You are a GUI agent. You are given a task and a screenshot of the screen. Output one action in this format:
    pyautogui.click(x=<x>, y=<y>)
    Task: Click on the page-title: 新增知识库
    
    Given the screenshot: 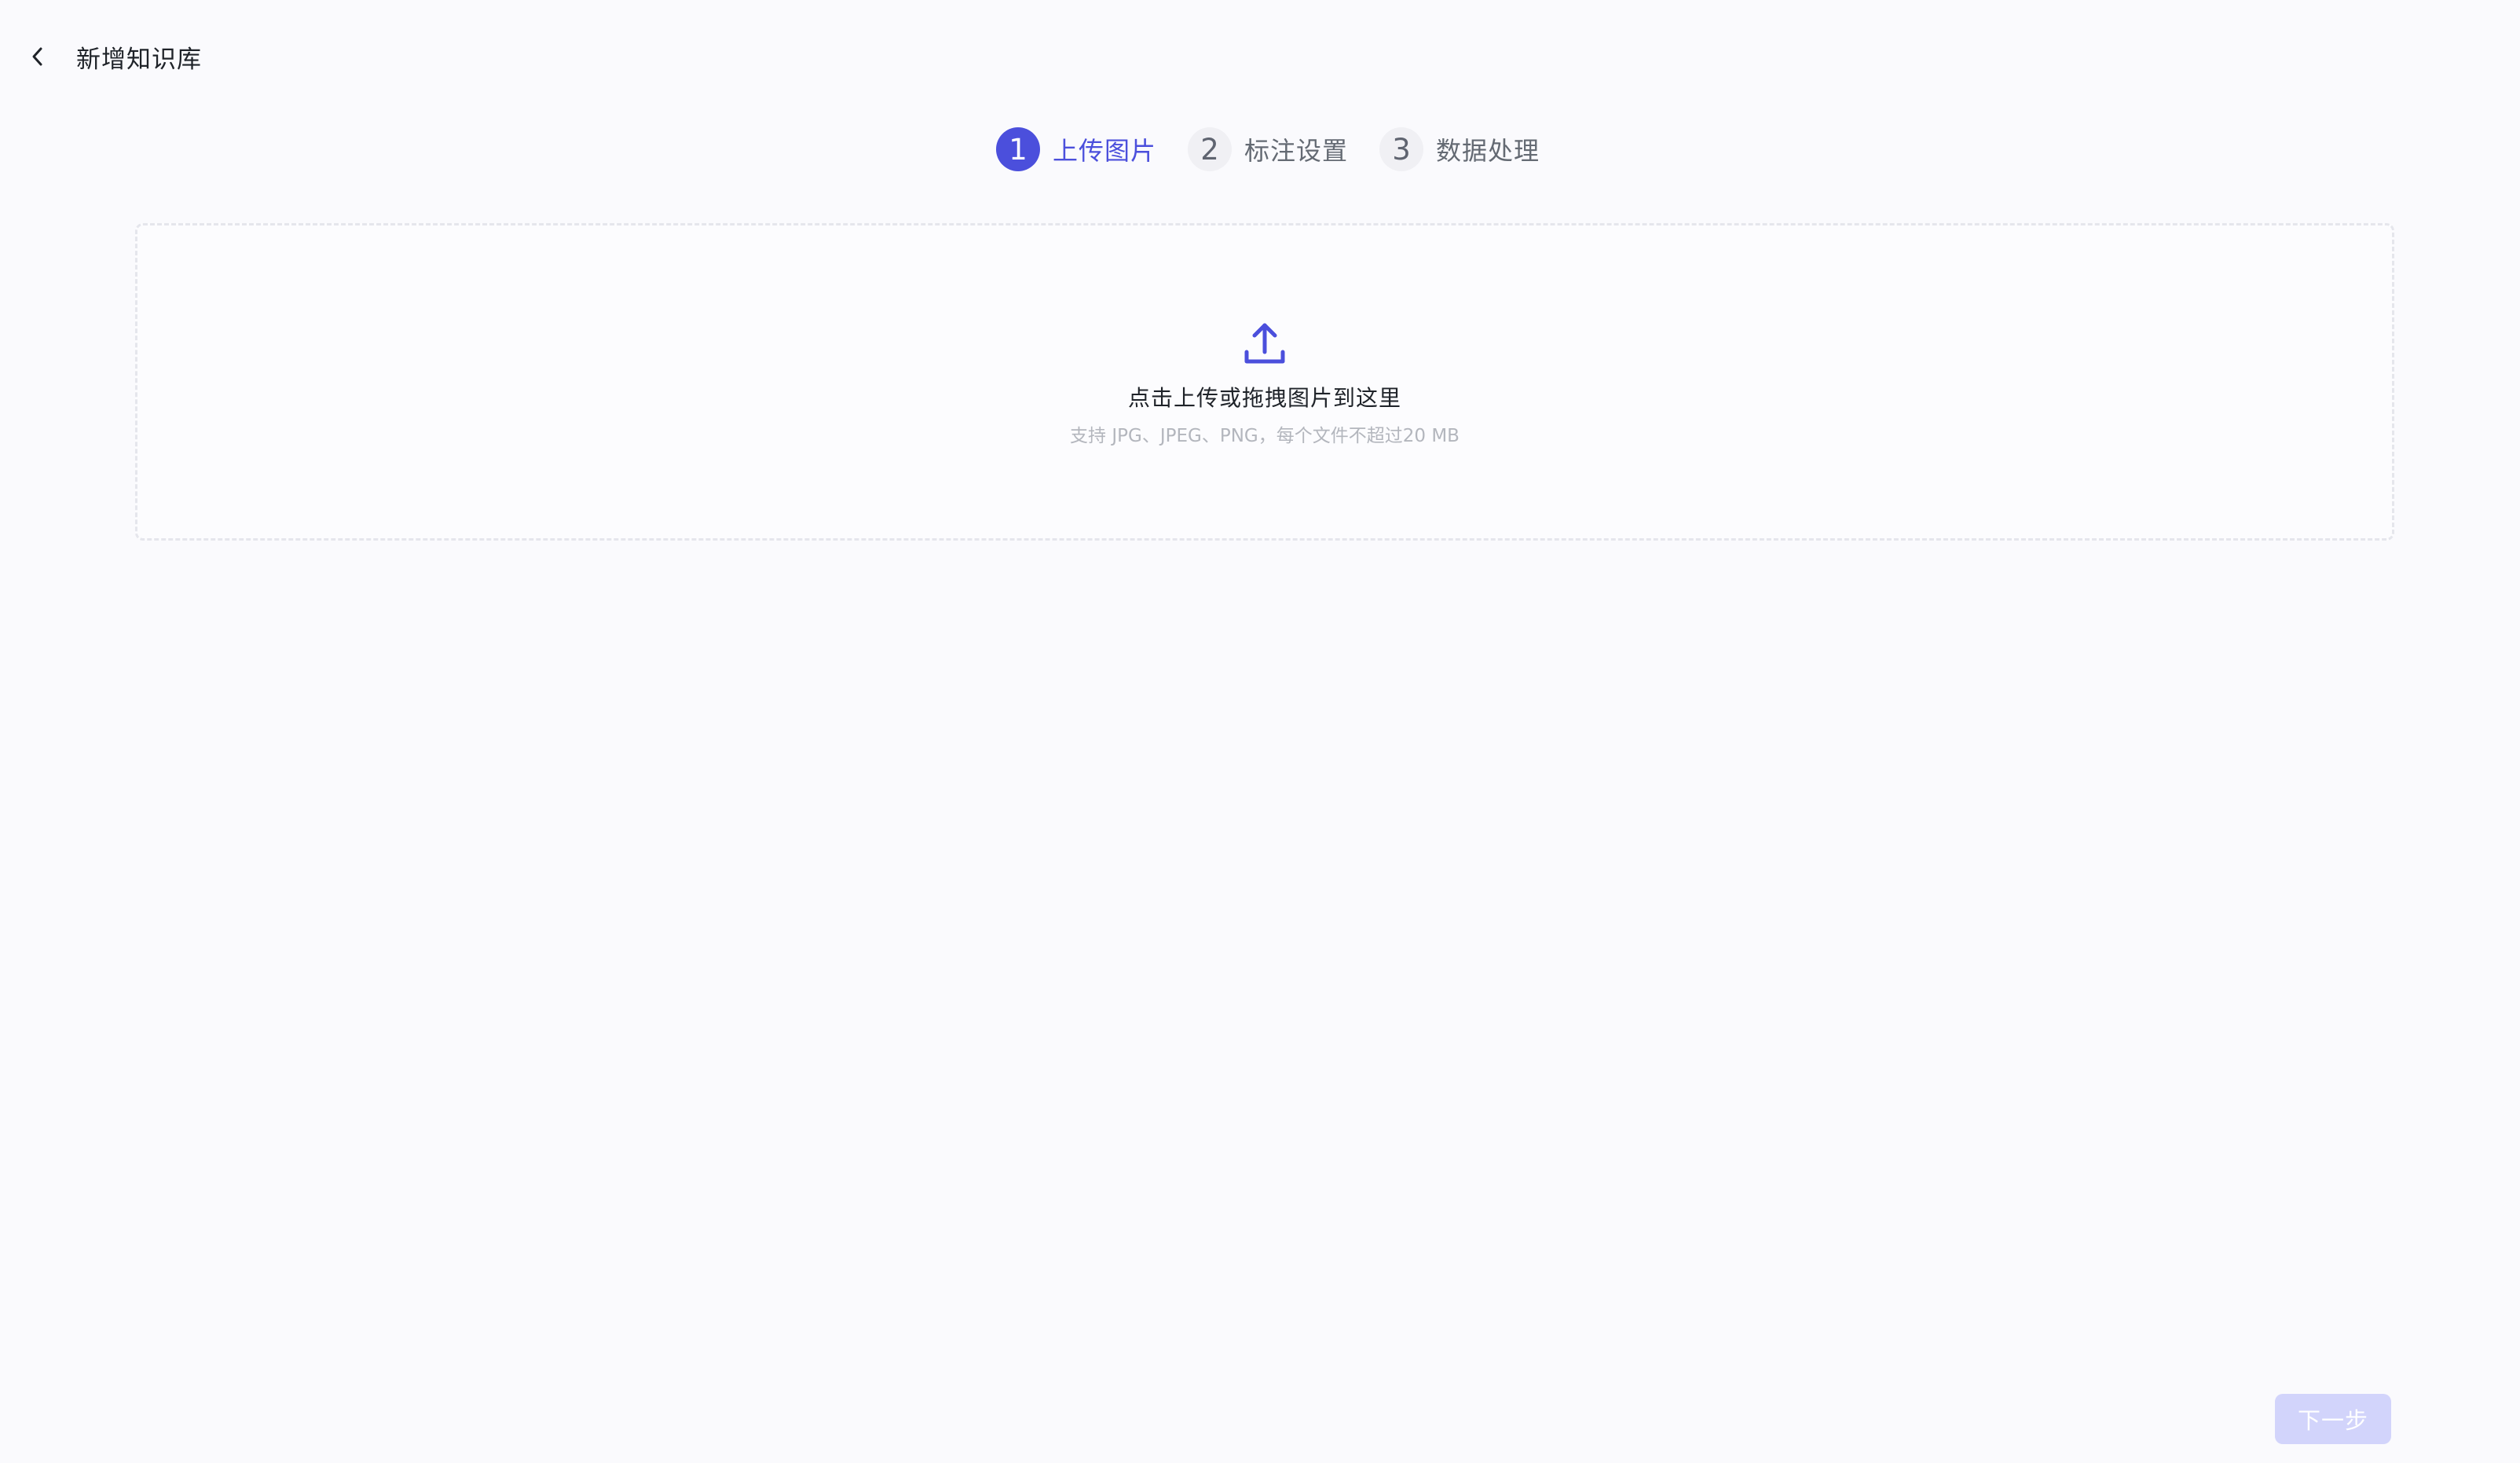 What is the action you would take?
    pyautogui.click(x=139, y=60)
    